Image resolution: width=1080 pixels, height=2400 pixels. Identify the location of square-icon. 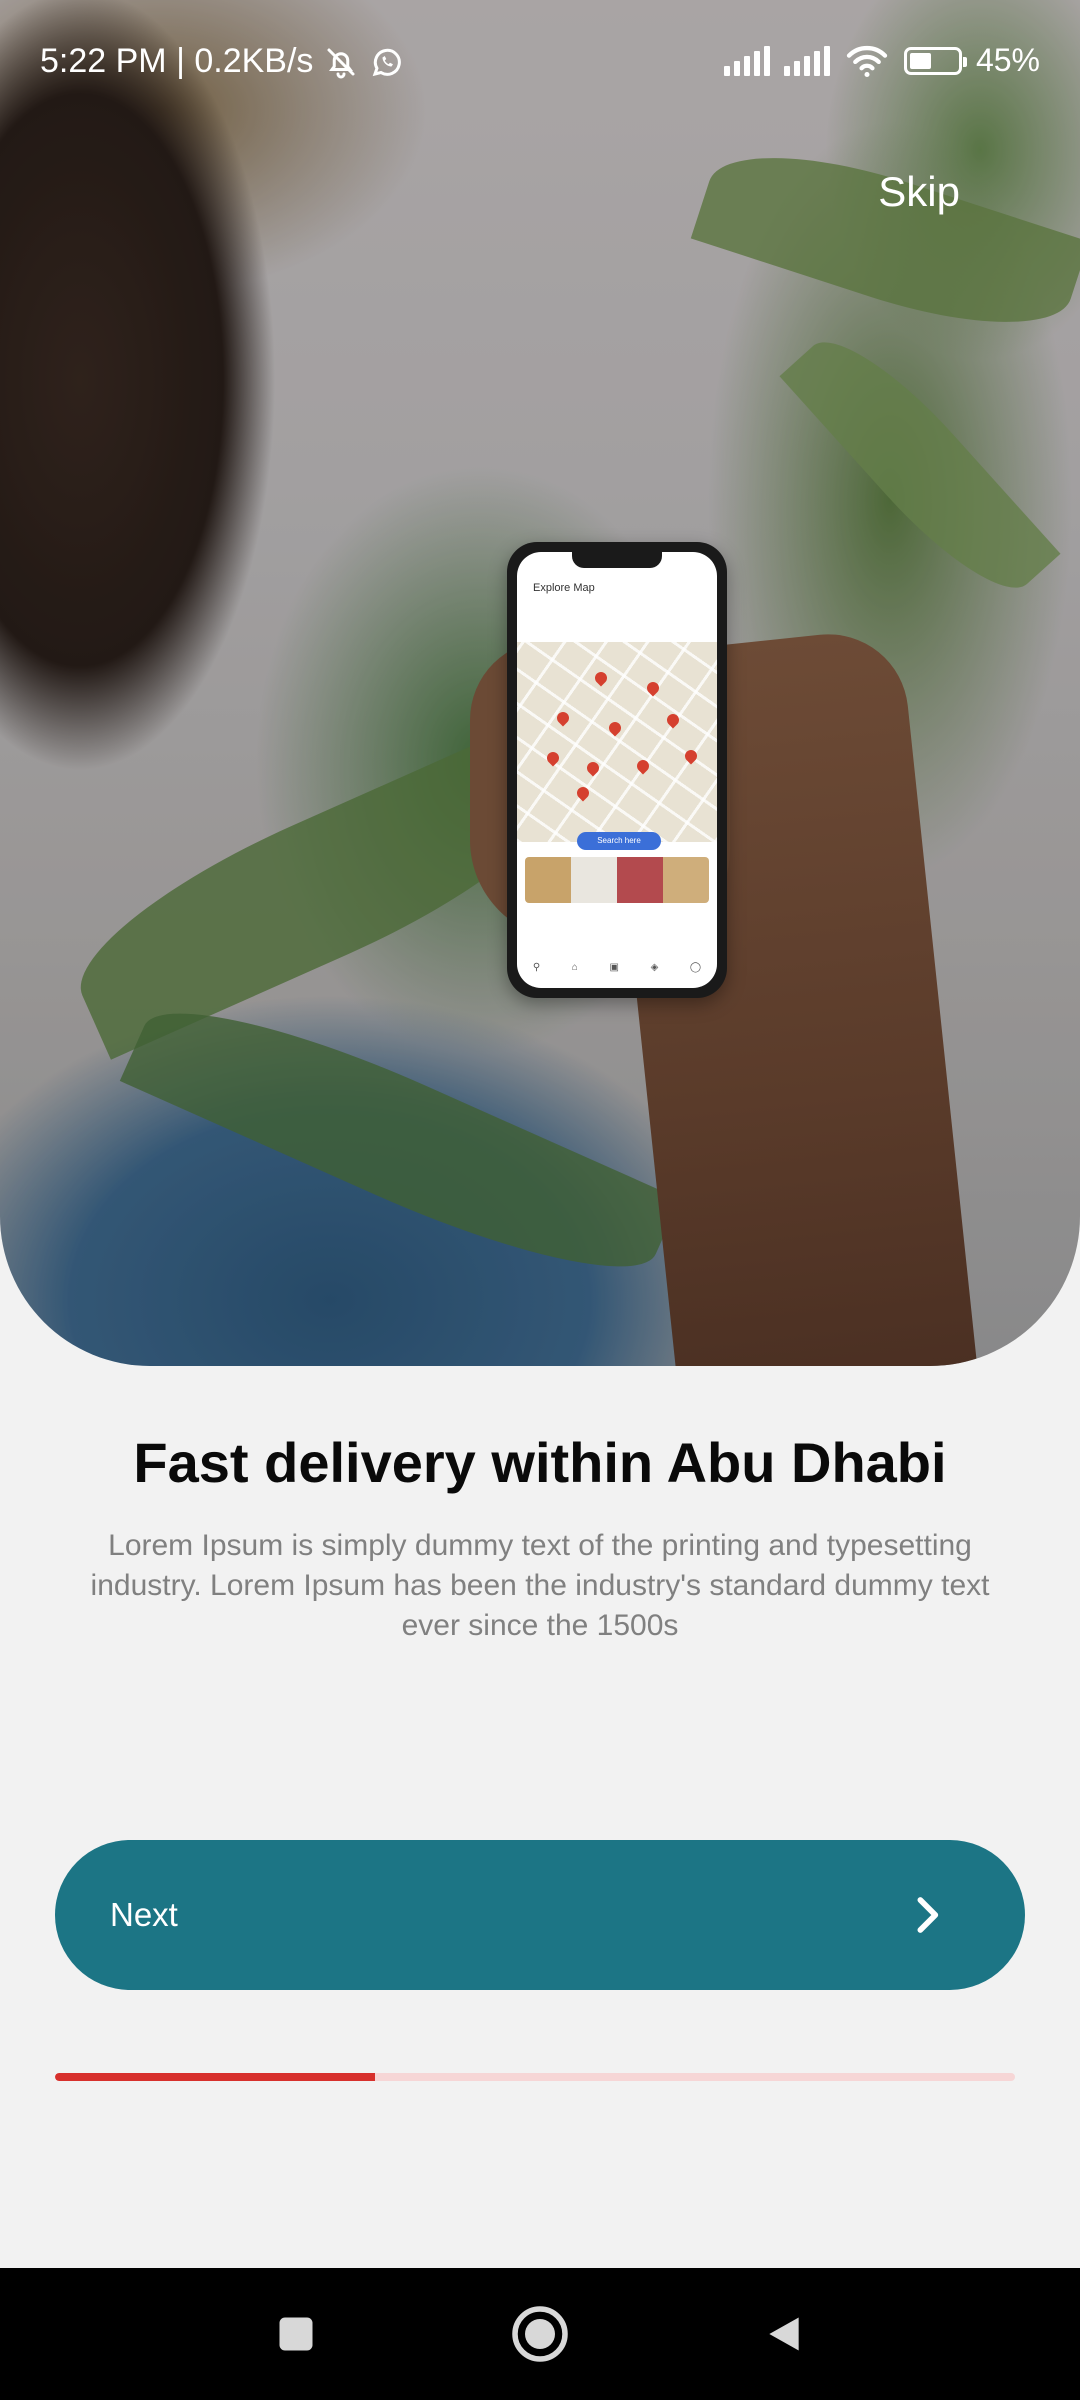
(296, 2334).